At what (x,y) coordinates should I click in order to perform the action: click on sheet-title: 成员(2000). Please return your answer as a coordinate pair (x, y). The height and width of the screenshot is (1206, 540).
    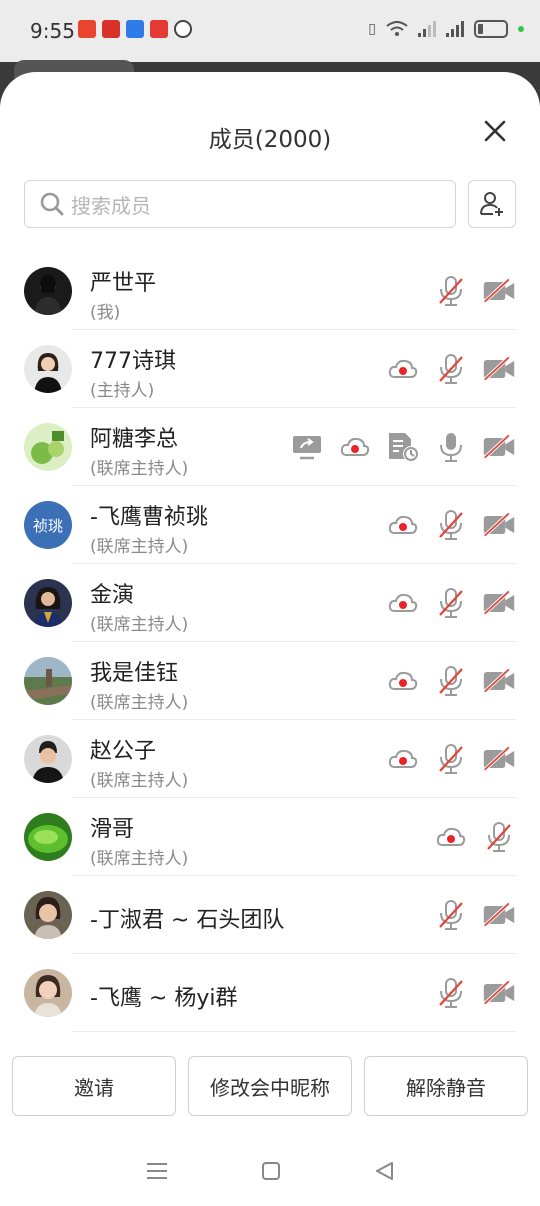
    Looking at the image, I should click on (270, 140).